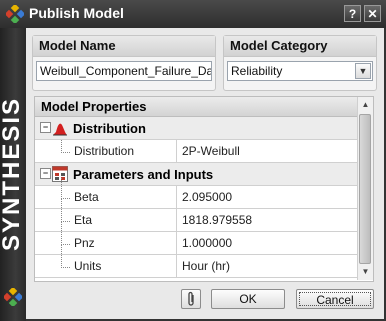 The width and height of the screenshot is (386, 321). Describe the element at coordinates (83, 220) in the screenshot. I see `property-name: Eta` at that location.